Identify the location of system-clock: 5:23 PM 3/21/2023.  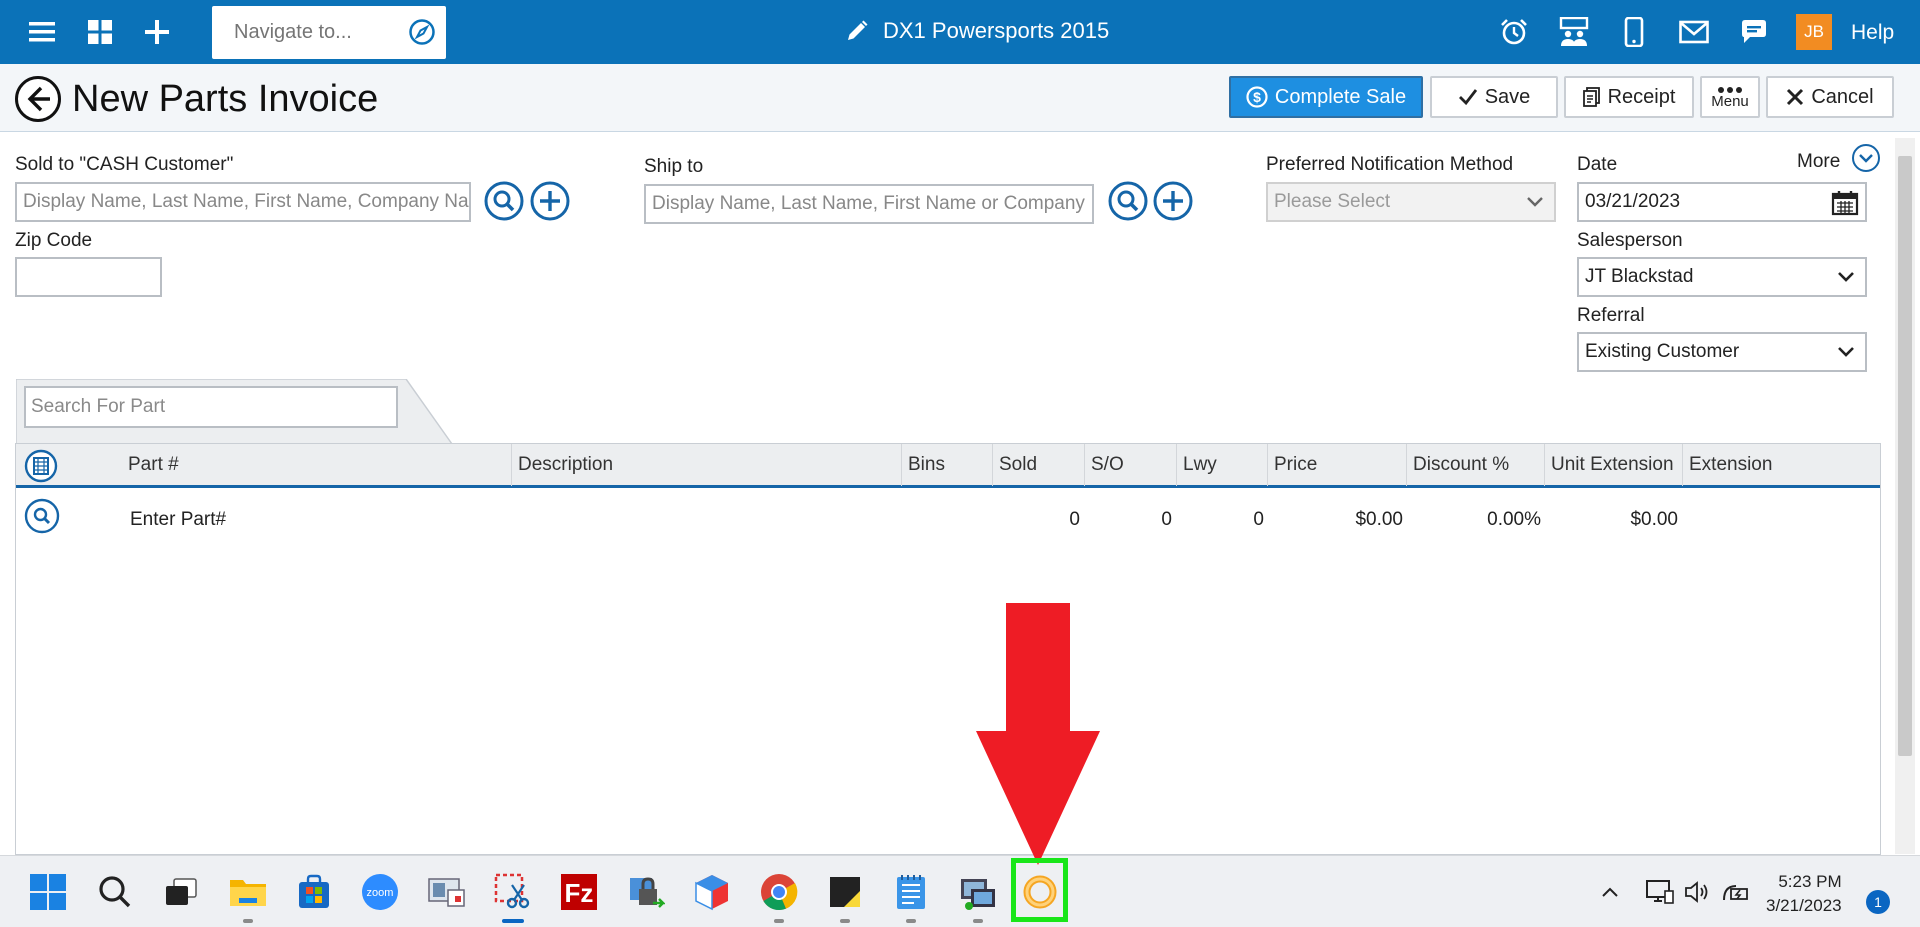
(1804, 894).